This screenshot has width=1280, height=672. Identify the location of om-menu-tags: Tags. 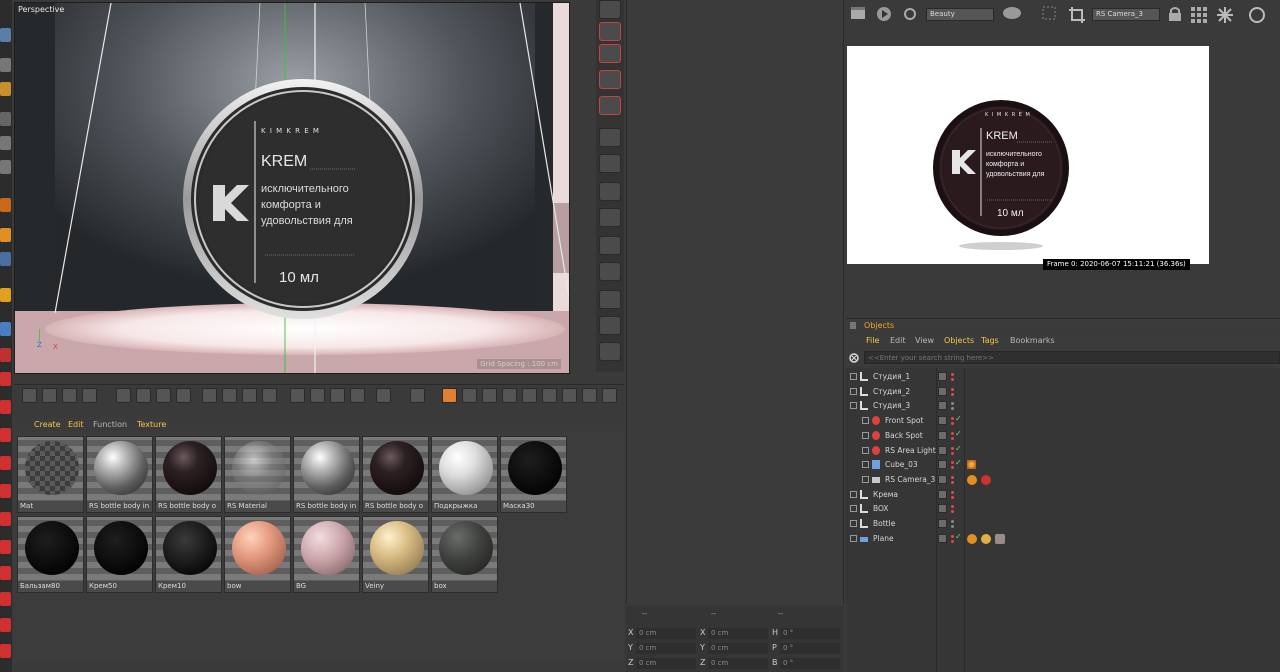
(990, 340).